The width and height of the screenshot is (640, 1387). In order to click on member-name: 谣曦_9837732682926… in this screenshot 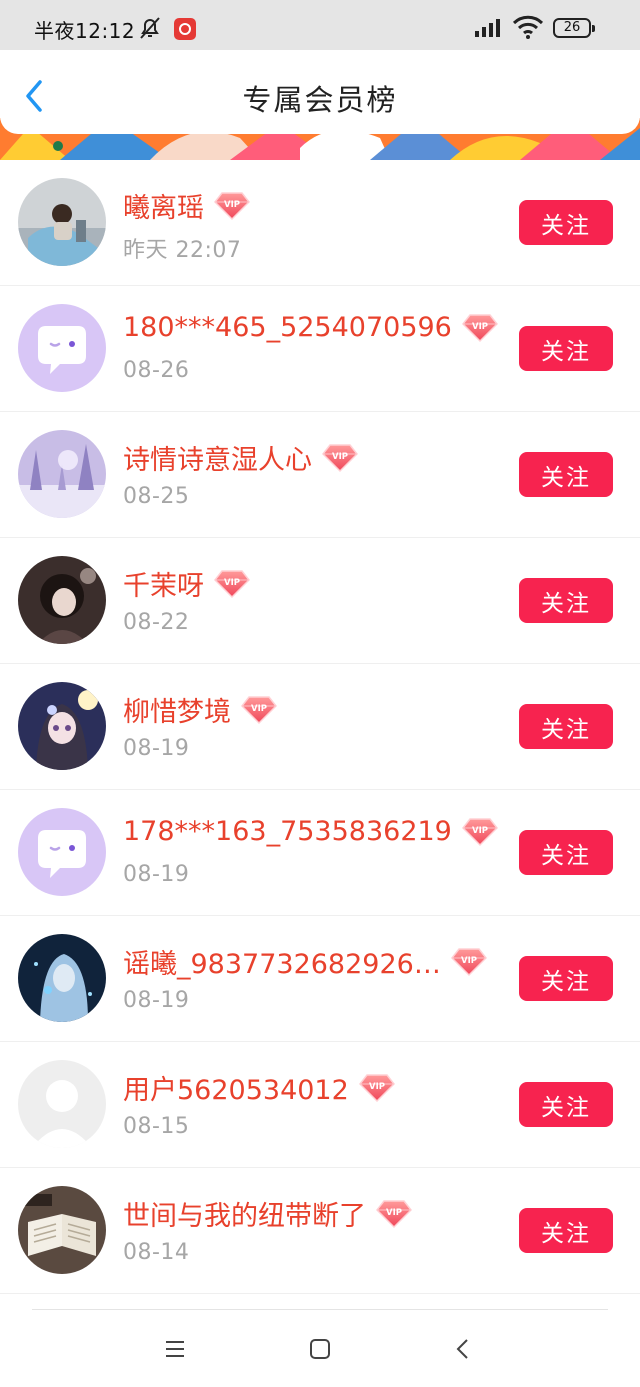, I will do `click(282, 961)`.